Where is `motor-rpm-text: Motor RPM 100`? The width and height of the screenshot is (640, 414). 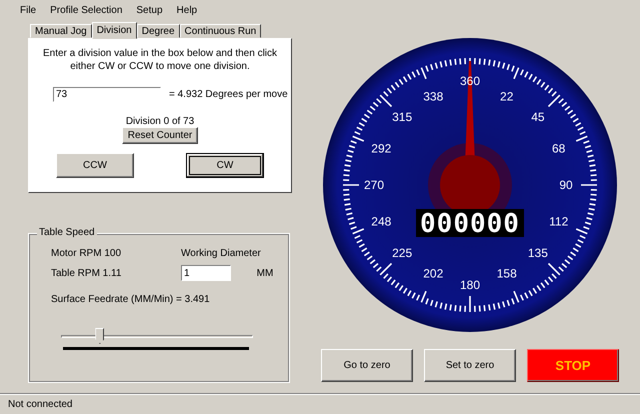 motor-rpm-text: Motor RPM 100 is located at coordinates (86, 253).